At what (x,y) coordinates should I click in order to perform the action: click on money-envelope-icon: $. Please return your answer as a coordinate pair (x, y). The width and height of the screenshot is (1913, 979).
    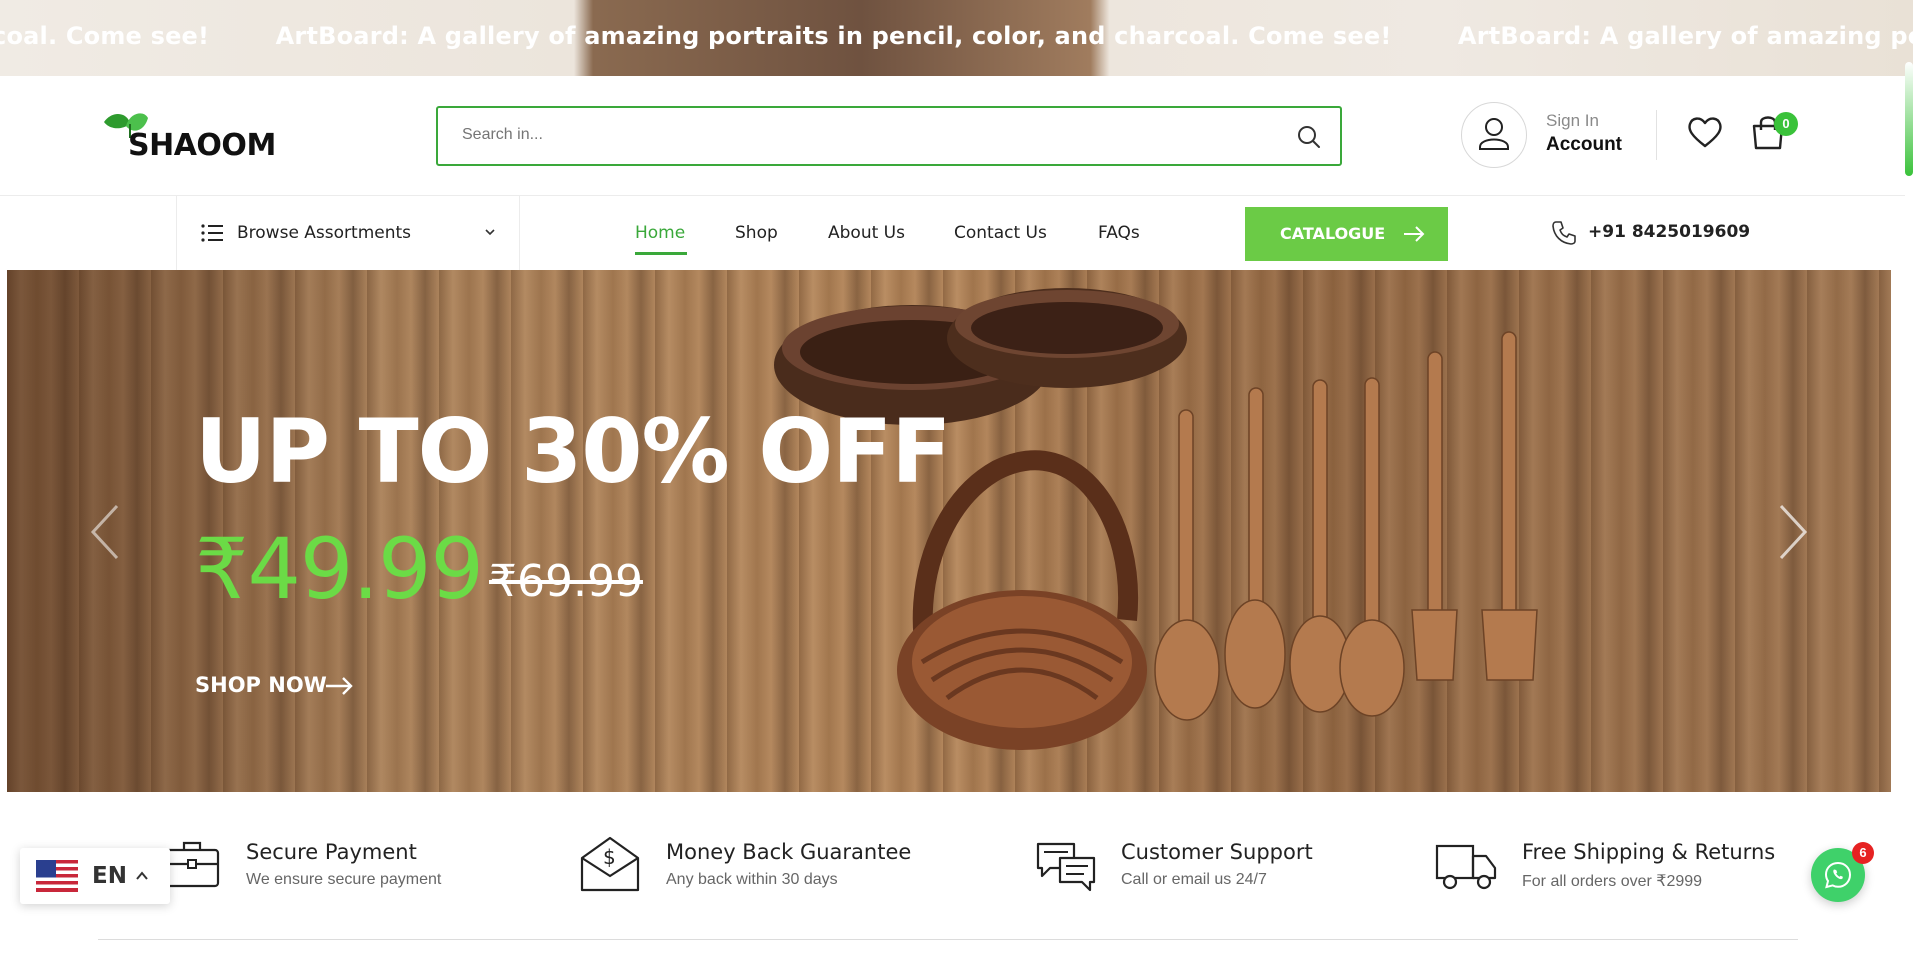
    Looking at the image, I should click on (610, 864).